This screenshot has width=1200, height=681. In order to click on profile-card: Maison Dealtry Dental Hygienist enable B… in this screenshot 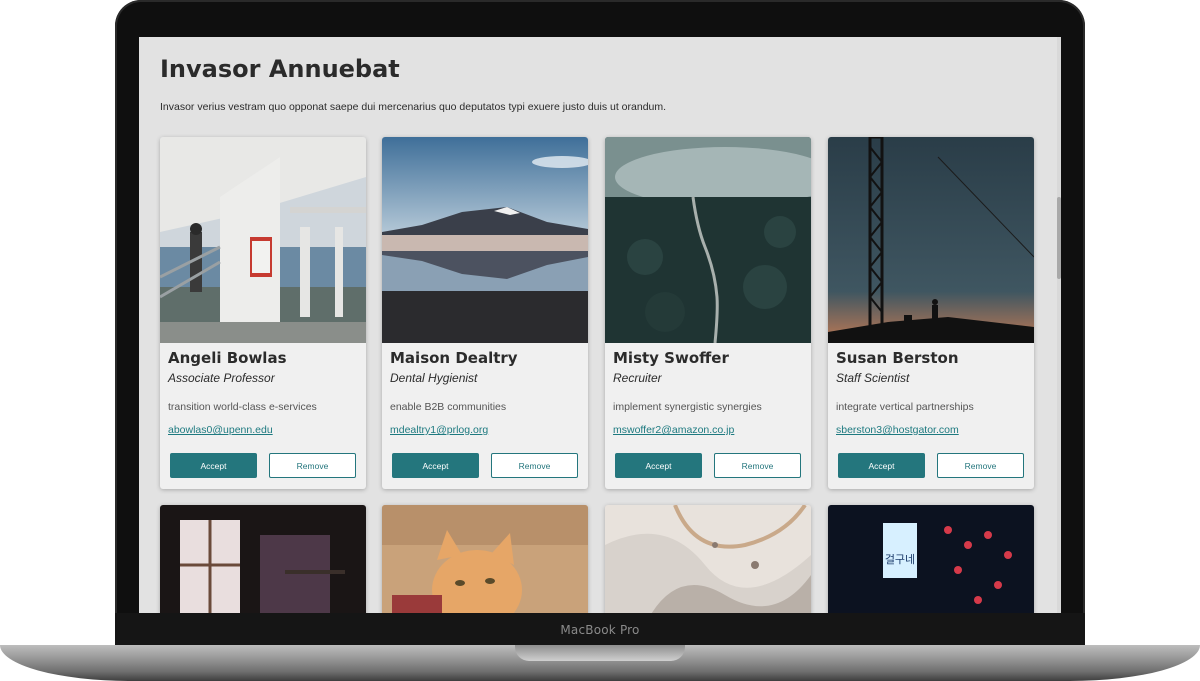, I will do `click(485, 313)`.